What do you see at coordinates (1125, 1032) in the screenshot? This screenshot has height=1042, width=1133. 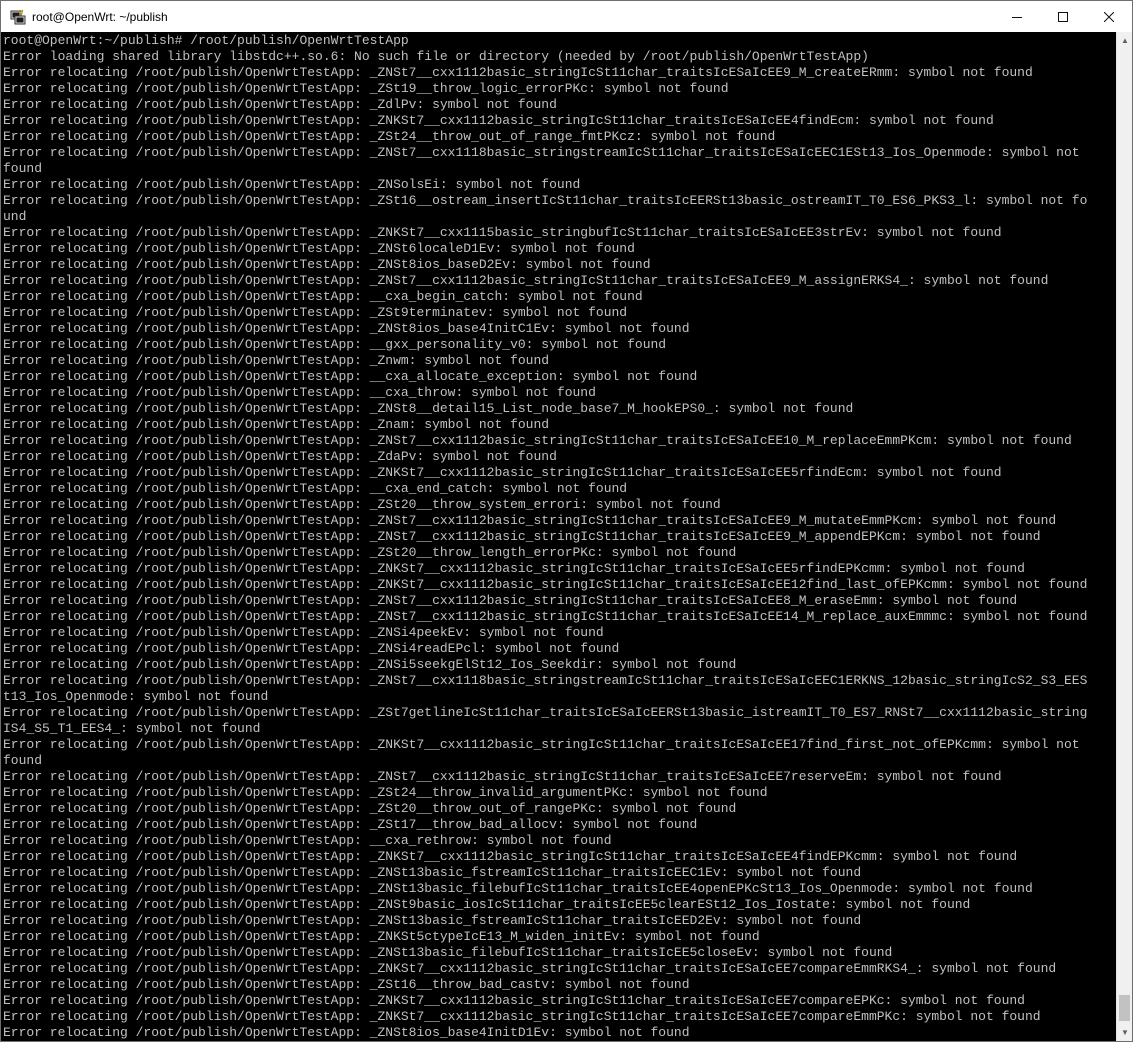 I see `scroll-down-arrow-icon: ▼` at bounding box center [1125, 1032].